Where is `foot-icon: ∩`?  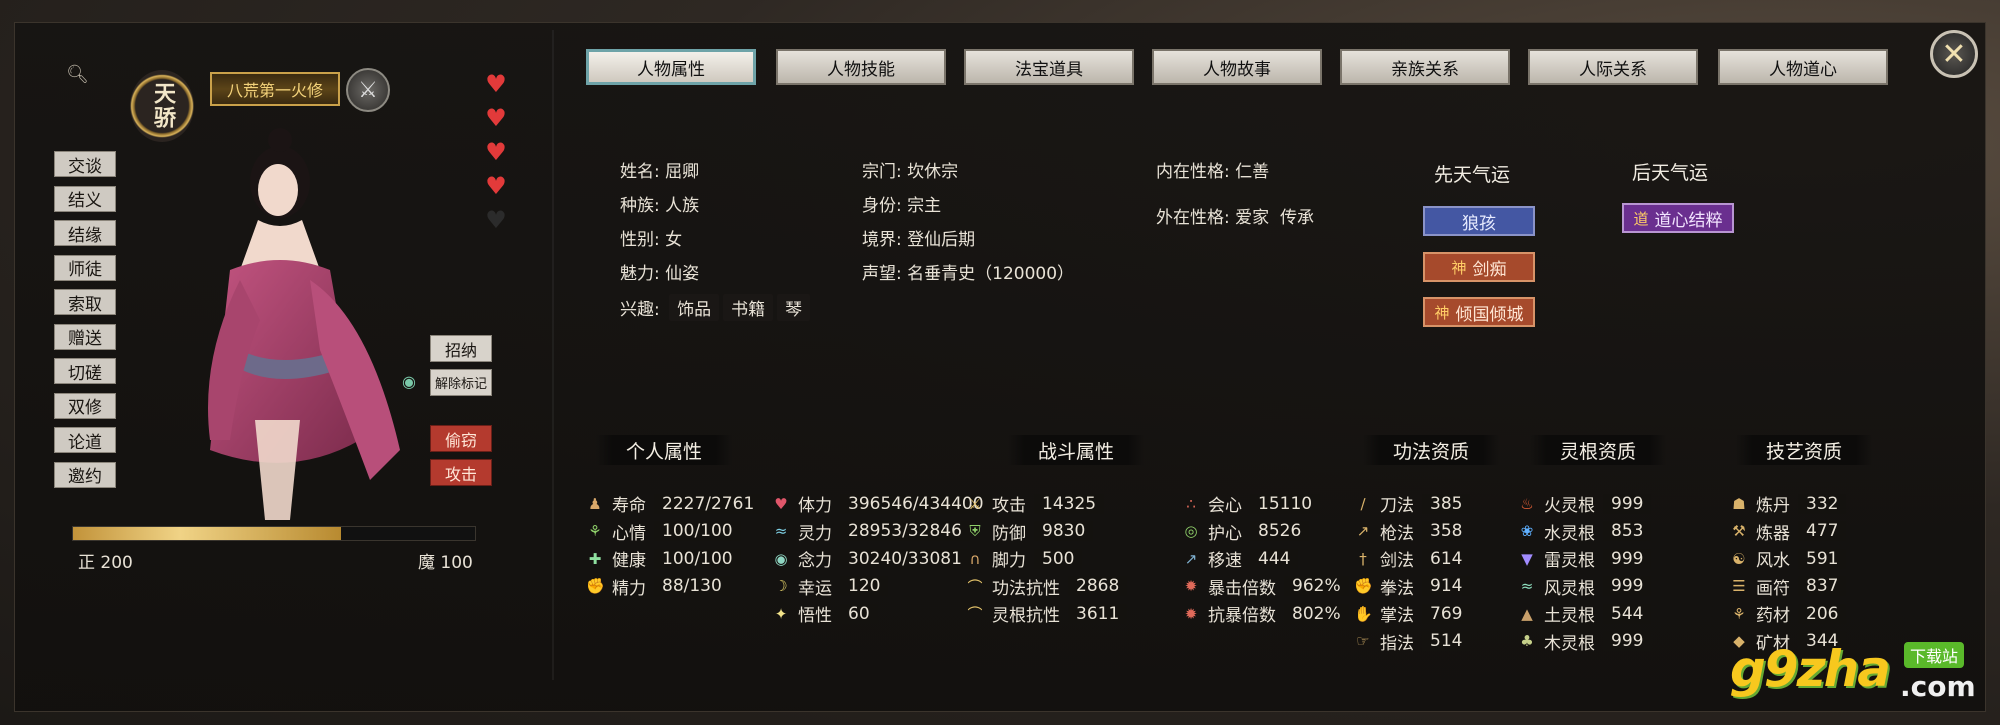 foot-icon: ∩ is located at coordinates (975, 558).